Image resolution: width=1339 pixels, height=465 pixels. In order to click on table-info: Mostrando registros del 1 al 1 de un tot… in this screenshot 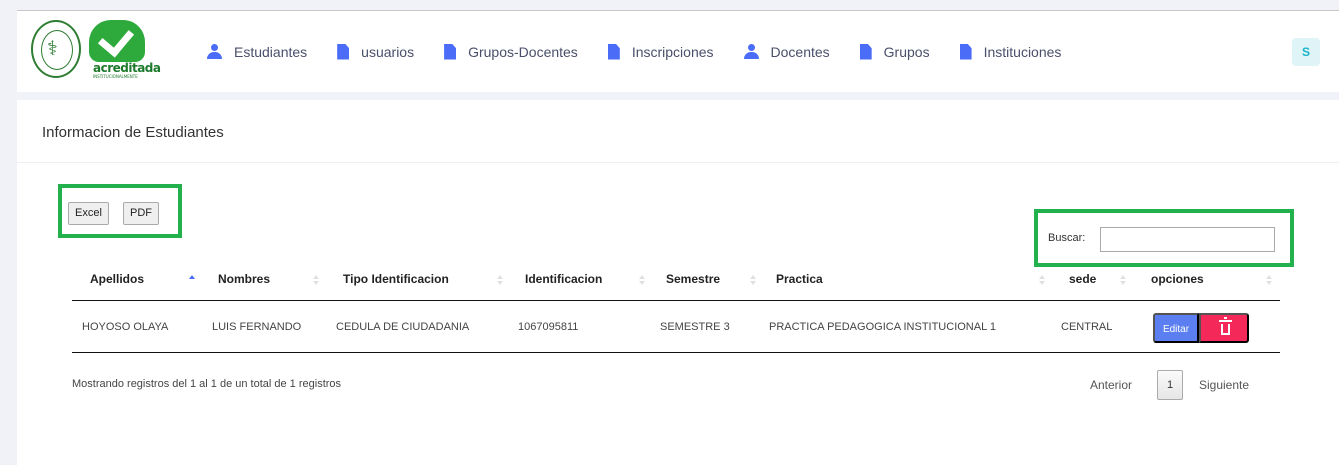, I will do `click(207, 384)`.